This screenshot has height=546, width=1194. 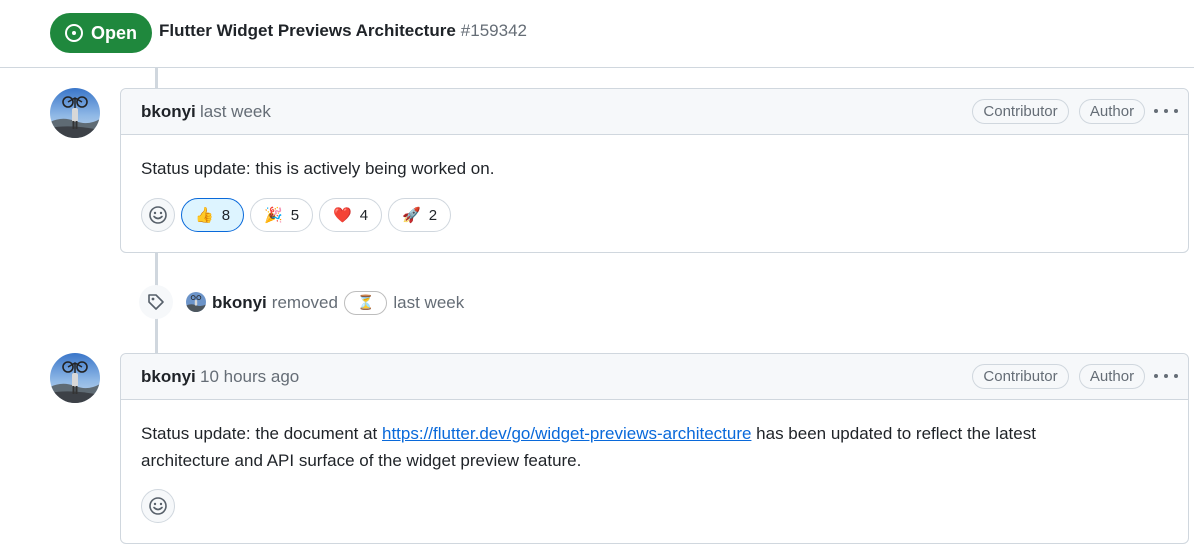 I want to click on reaction-thumbs-up: 👍 8, so click(x=213, y=215).